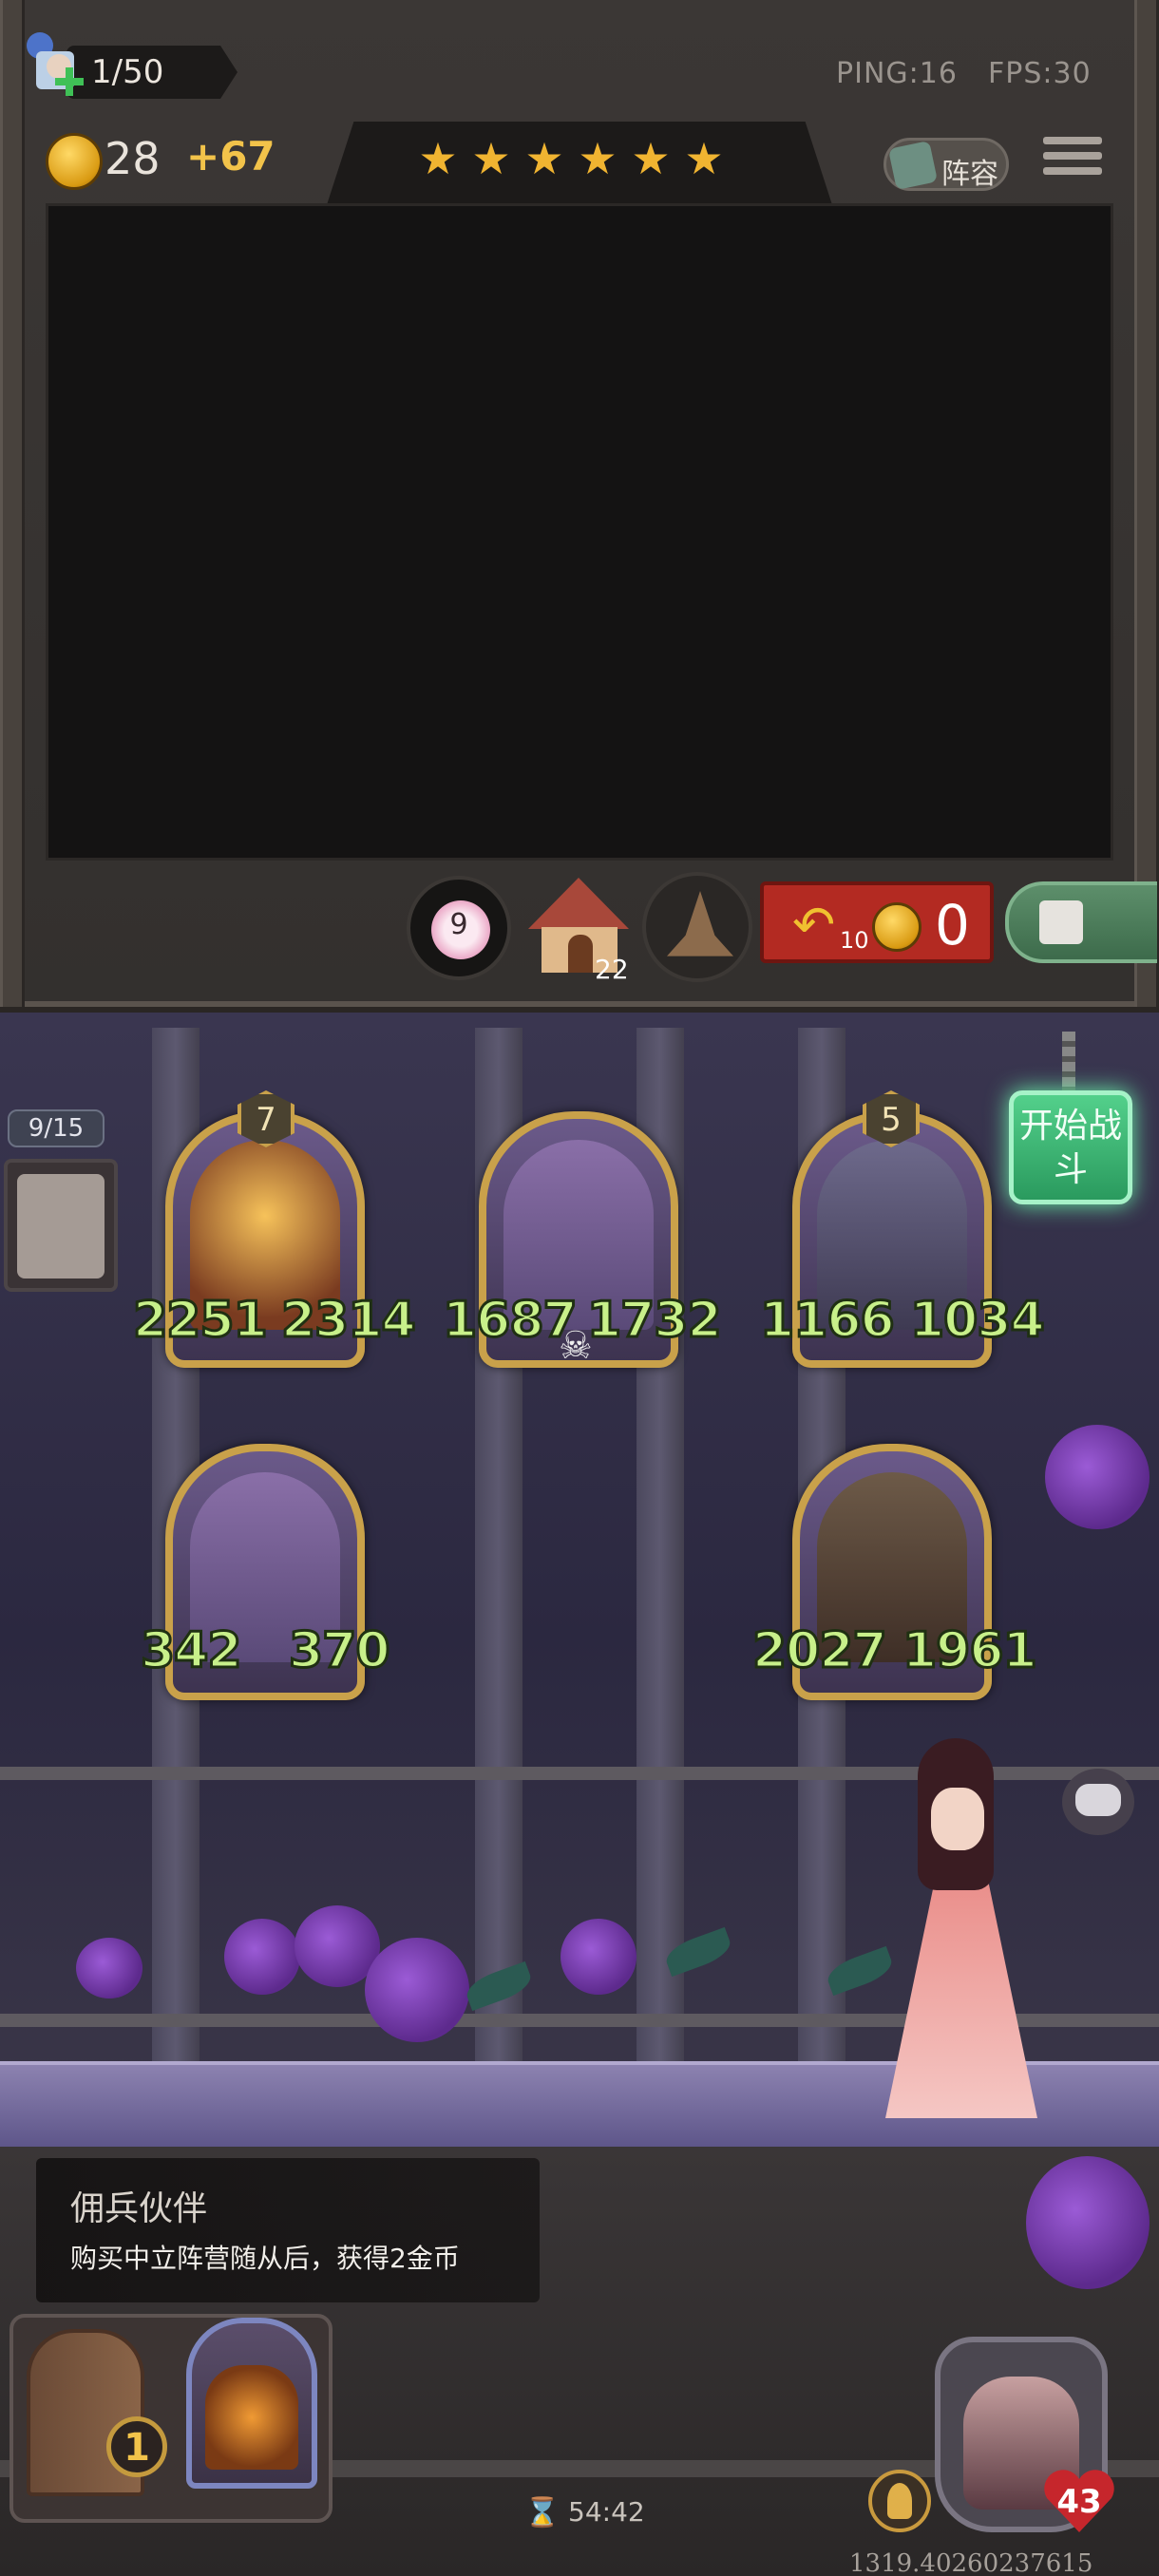  Describe the element at coordinates (231, 156) in the screenshot. I see `gold-income: +67` at that location.